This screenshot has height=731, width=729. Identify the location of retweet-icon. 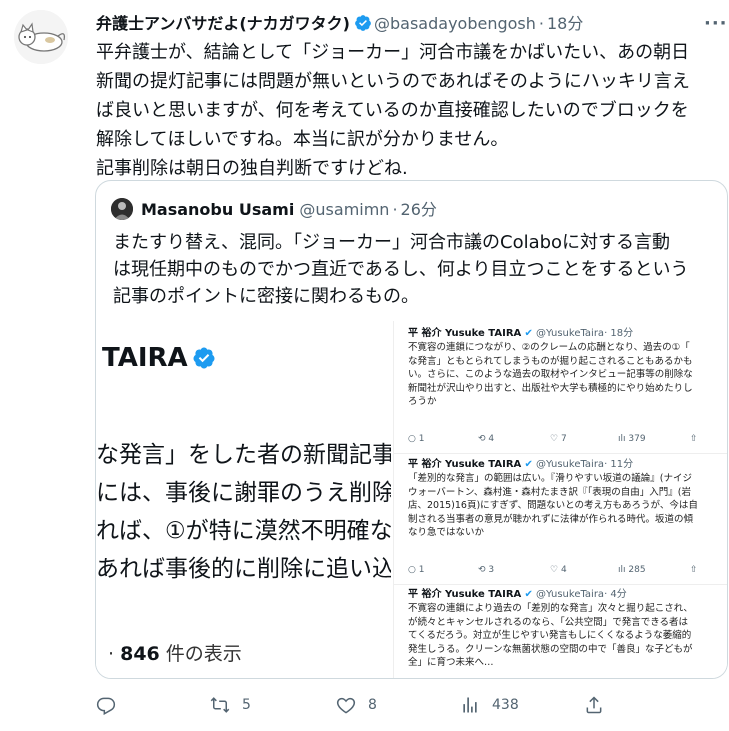
(220, 705).